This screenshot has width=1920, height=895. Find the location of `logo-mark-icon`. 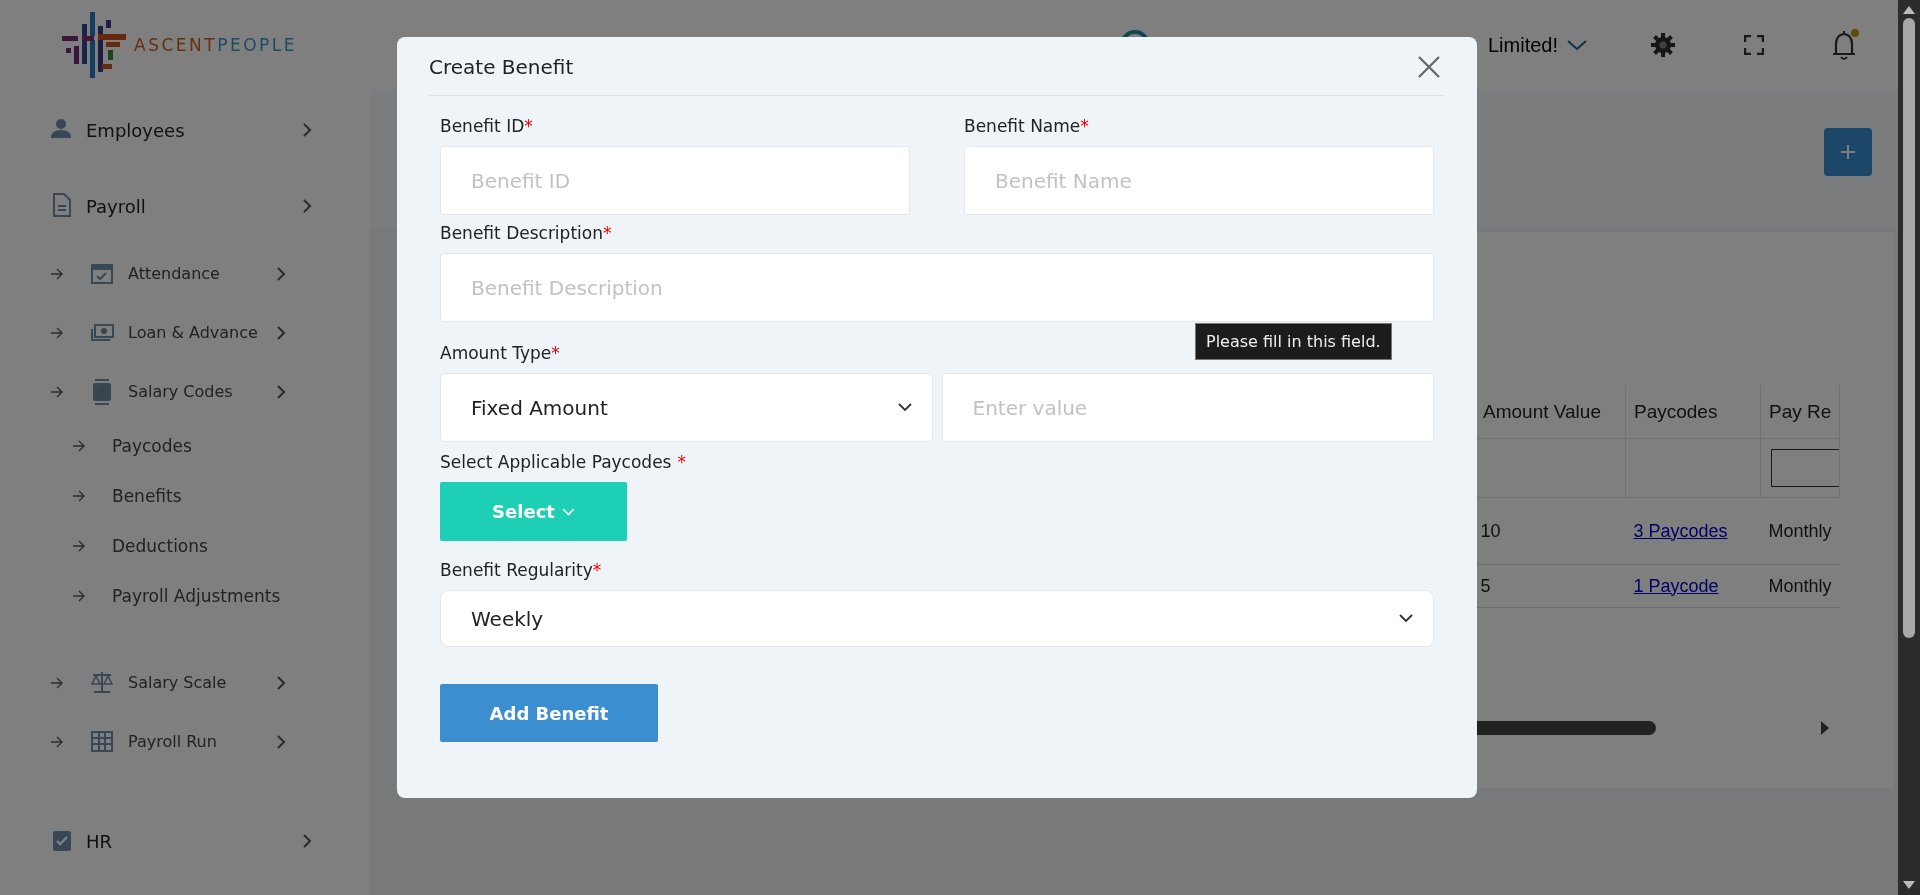

logo-mark-icon is located at coordinates (95, 45).